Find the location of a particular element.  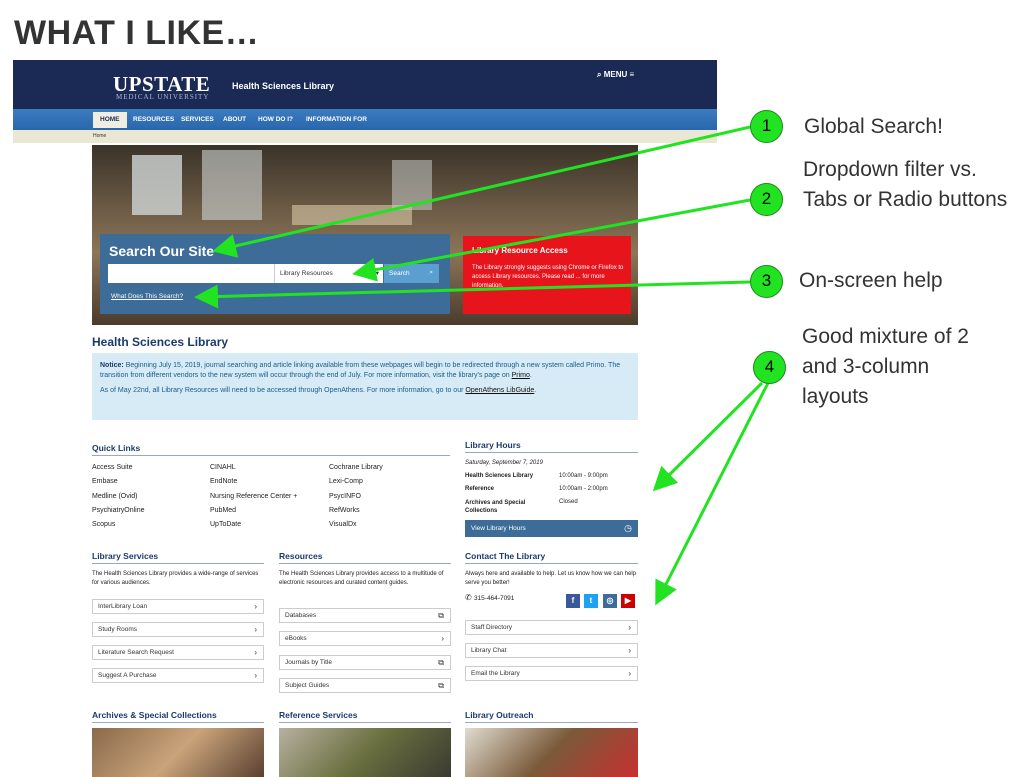

annotation-badge: 1 is located at coordinates (766, 126).